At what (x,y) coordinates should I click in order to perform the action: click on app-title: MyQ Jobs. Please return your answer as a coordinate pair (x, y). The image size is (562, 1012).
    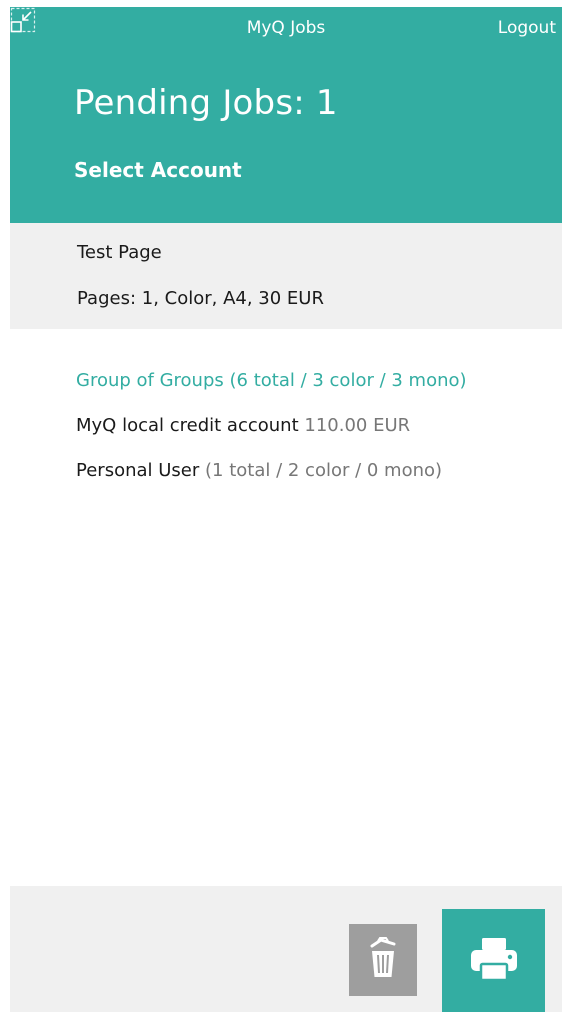
    Looking at the image, I should click on (286, 28).